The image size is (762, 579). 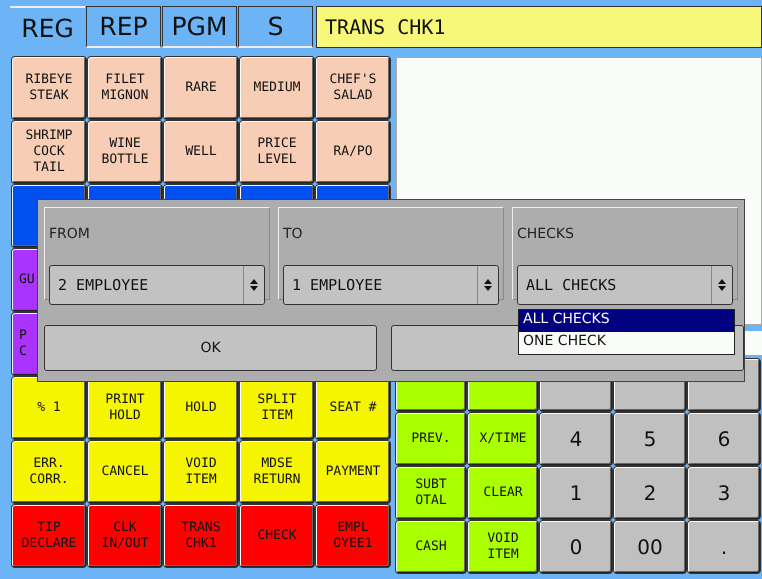 What do you see at coordinates (539, 27) in the screenshot?
I see `transaction-title: TRANS CHK1` at bounding box center [539, 27].